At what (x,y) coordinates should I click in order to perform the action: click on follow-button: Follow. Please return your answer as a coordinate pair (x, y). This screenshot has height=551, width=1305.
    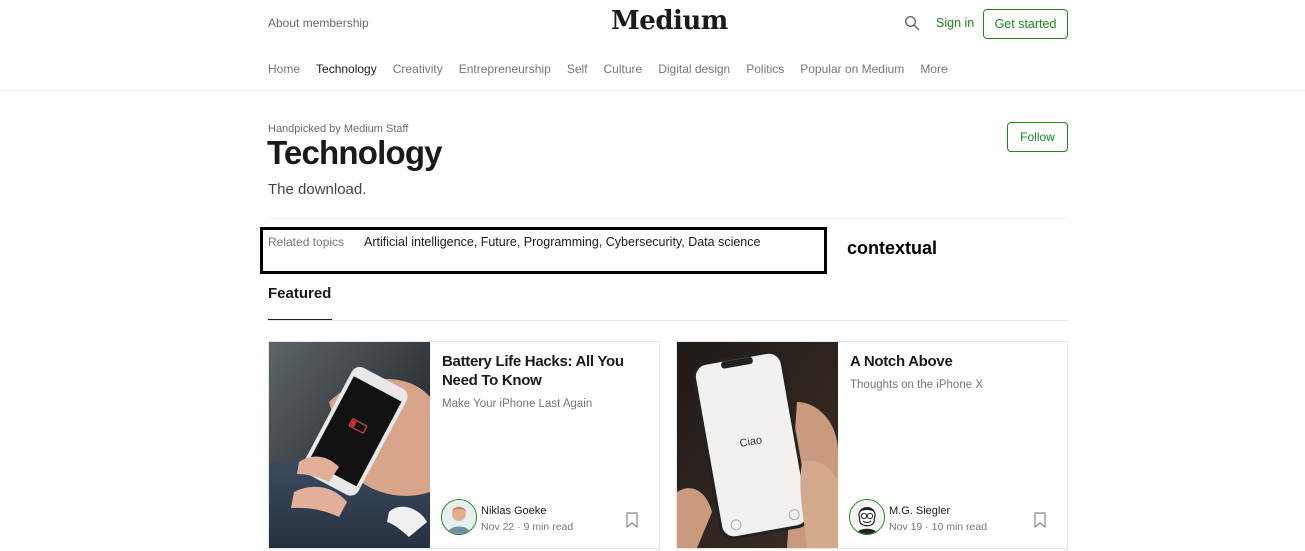
    Looking at the image, I should click on (1037, 137).